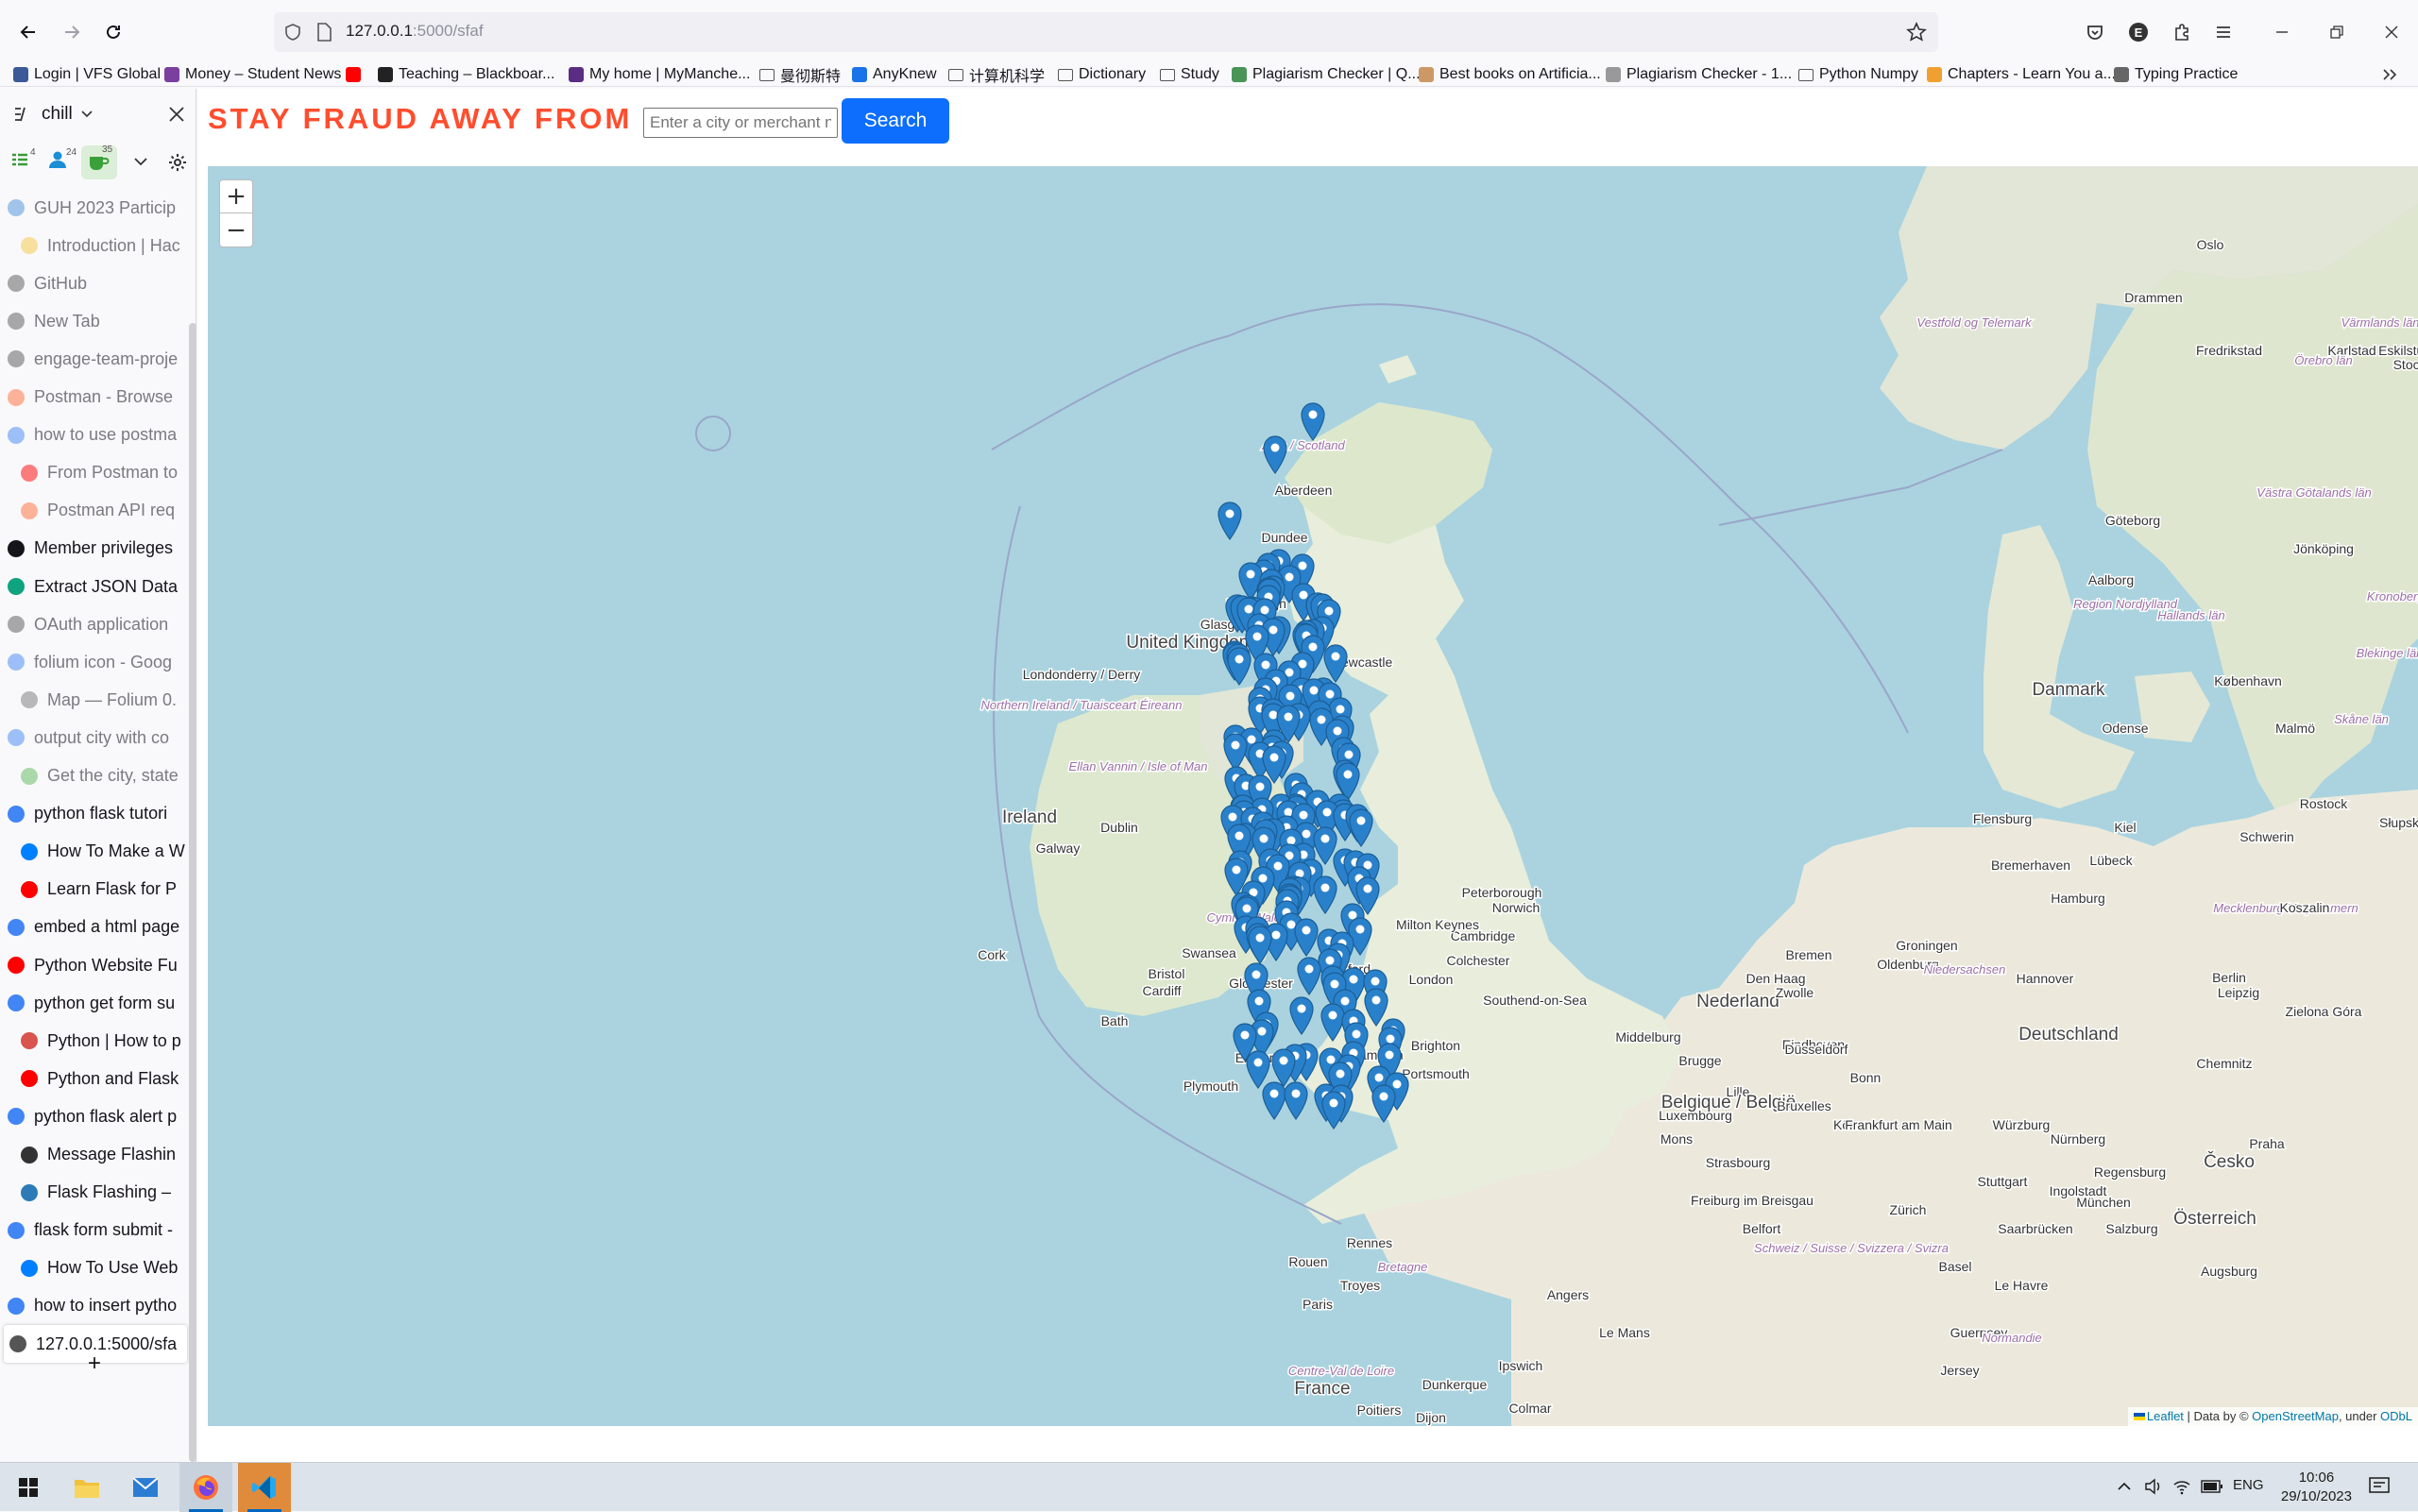  What do you see at coordinates (97, 586) in the screenshot?
I see `sidebar-tab: Extract JSON Data` at bounding box center [97, 586].